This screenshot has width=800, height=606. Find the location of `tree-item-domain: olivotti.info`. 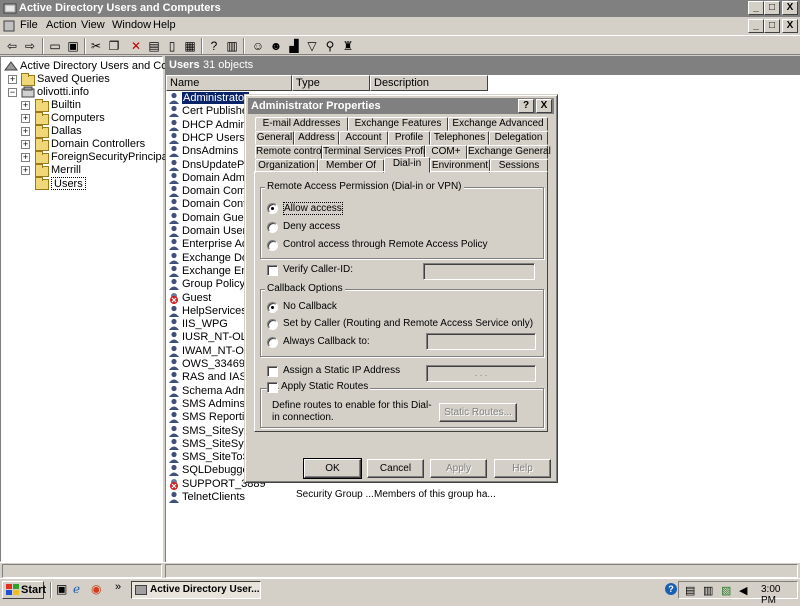

tree-item-domain: olivotti.info is located at coordinates (63, 92).